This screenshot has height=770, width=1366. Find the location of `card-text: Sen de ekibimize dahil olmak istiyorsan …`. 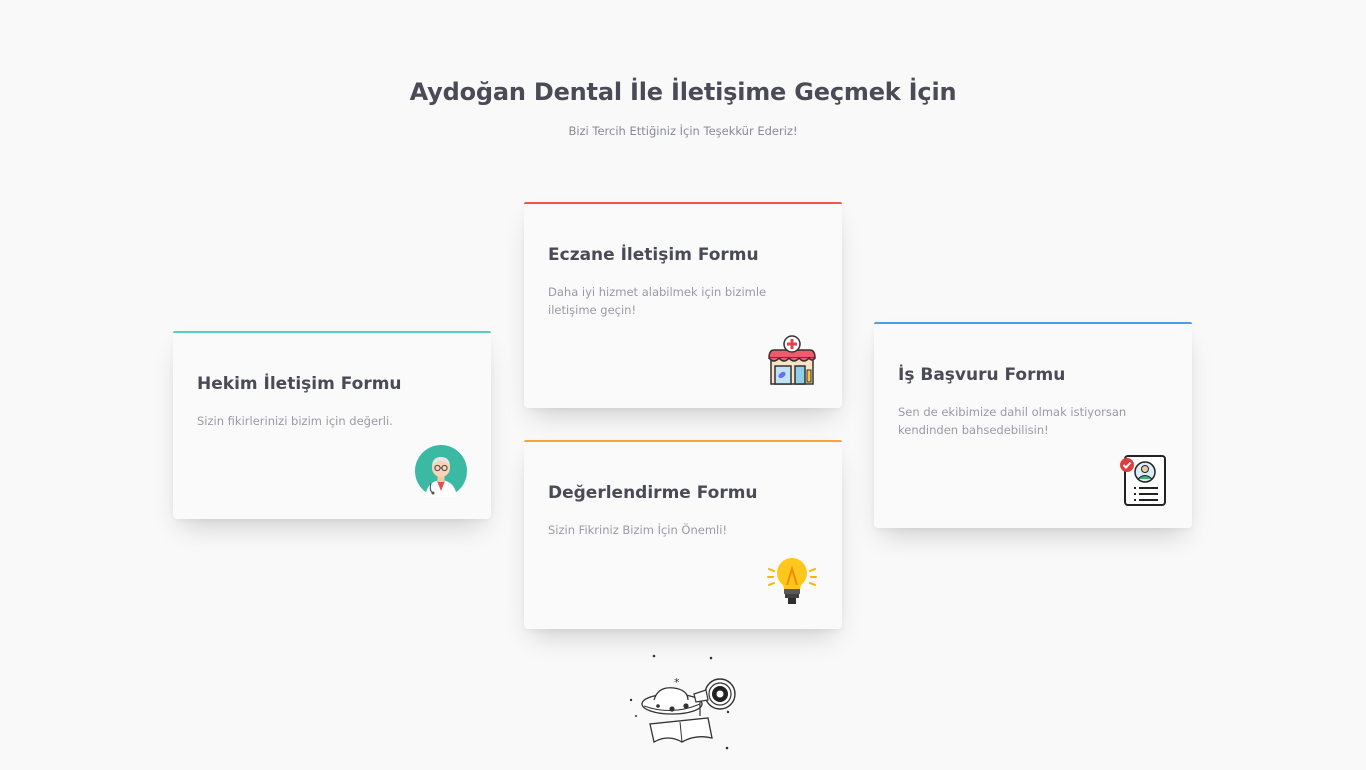

card-text: Sen de ekibimize dahil olmak istiyorsan … is located at coordinates (1012, 421).